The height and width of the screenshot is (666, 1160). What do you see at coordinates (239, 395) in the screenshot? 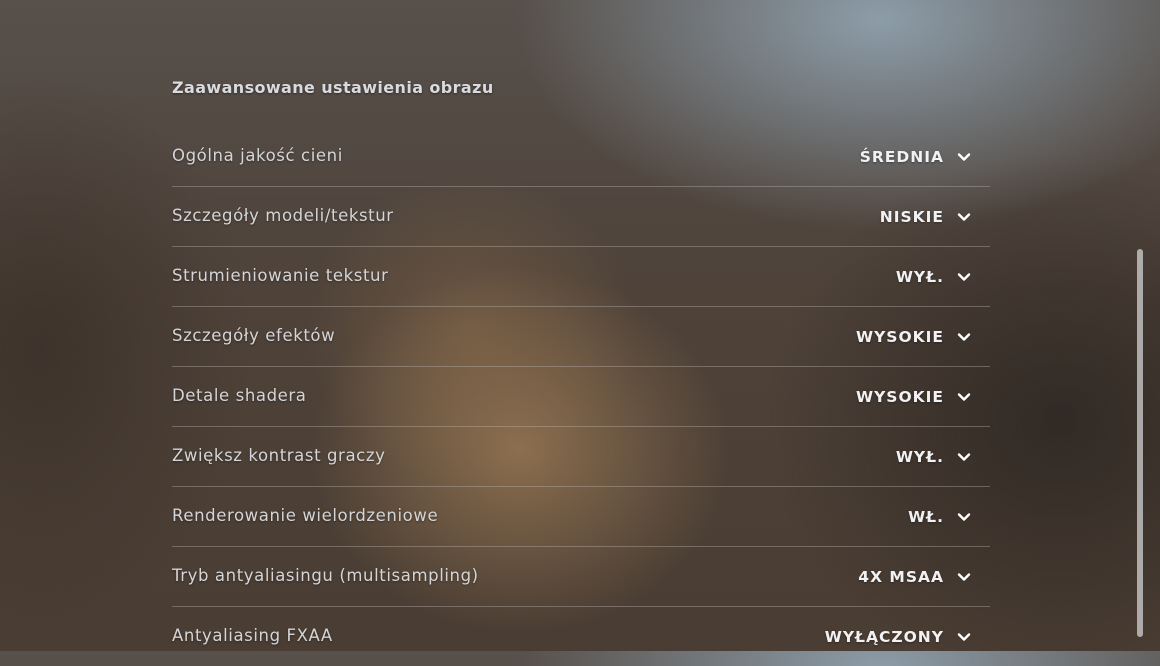
I see `setting-label: Detale shadera` at bounding box center [239, 395].